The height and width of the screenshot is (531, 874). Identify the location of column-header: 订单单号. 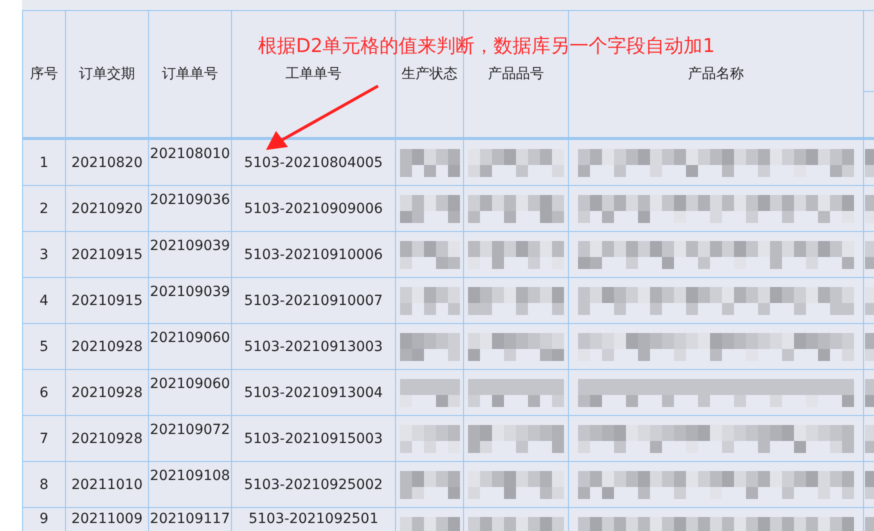
(190, 75).